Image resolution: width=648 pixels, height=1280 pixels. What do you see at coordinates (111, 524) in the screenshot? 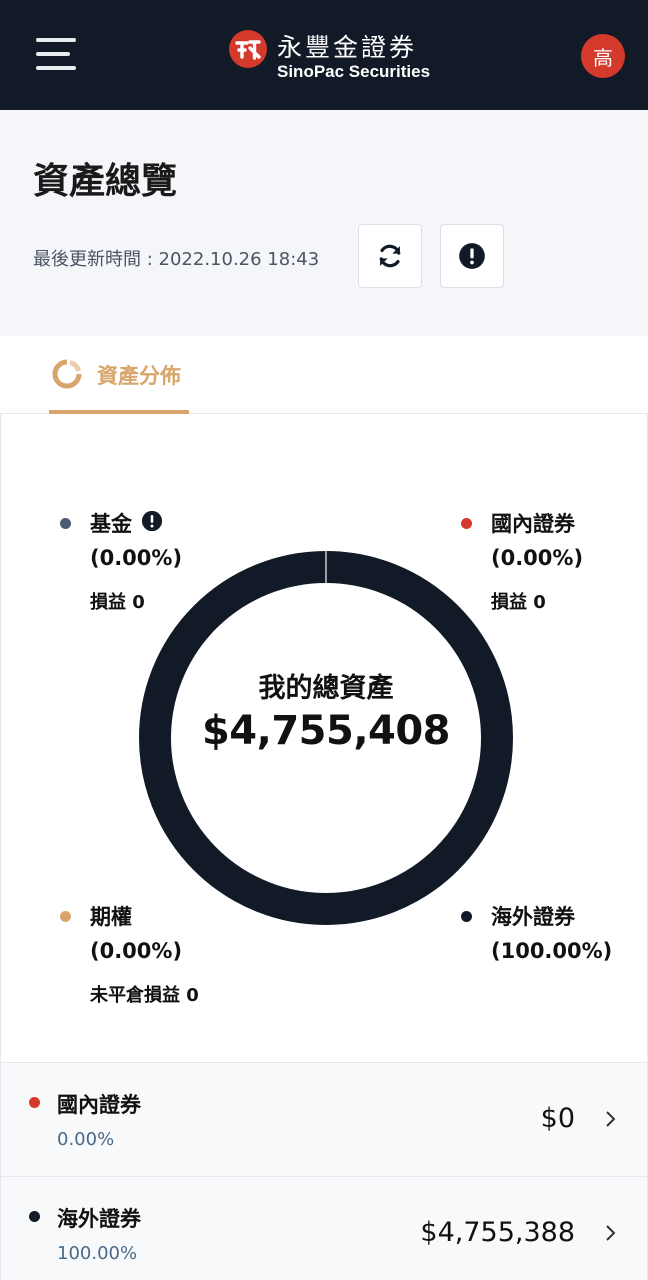
I see `legend-name: 基金` at bounding box center [111, 524].